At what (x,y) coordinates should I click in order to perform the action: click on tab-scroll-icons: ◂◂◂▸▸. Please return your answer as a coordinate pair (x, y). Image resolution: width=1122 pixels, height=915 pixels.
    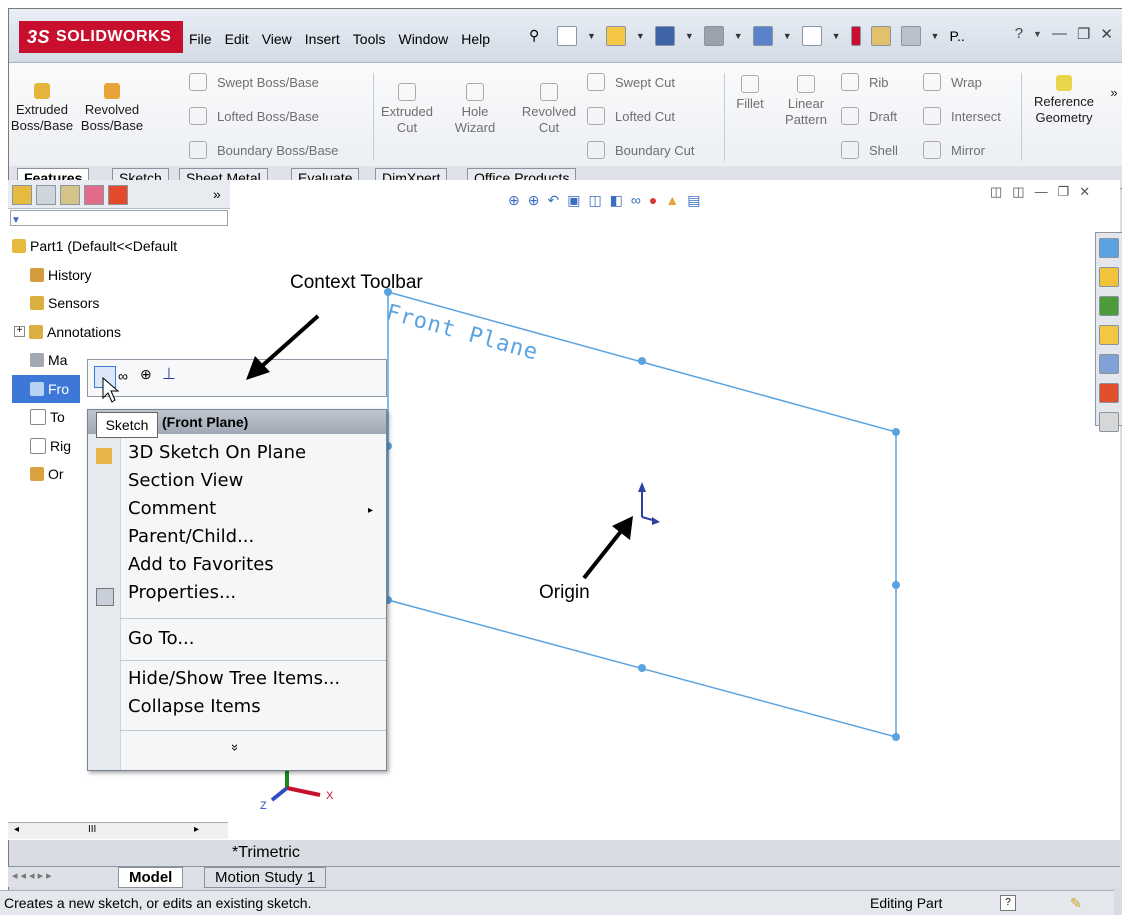
    Looking at the image, I should click on (33, 875).